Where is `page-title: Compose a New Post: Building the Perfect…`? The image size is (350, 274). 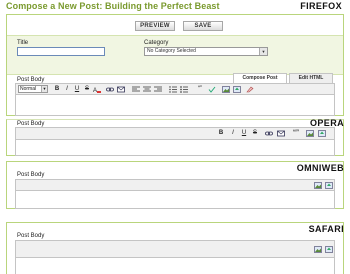
page-title: Compose a New Post: Building the Perfect… is located at coordinates (113, 6).